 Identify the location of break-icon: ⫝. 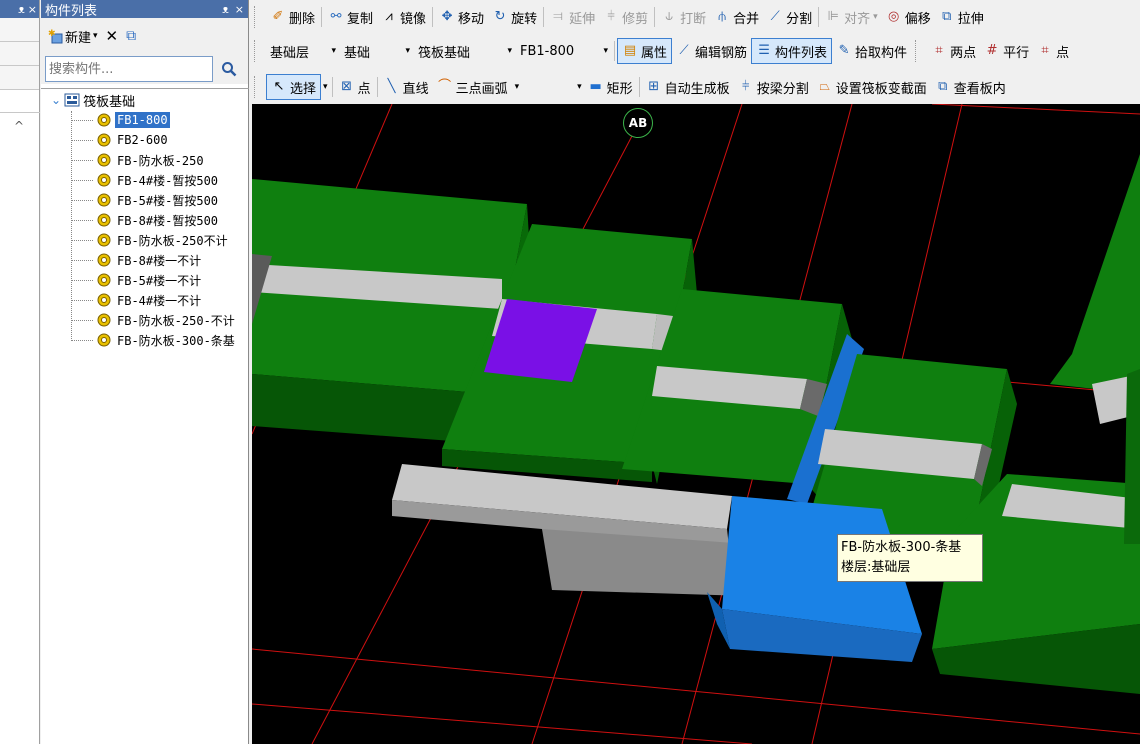
(669, 16).